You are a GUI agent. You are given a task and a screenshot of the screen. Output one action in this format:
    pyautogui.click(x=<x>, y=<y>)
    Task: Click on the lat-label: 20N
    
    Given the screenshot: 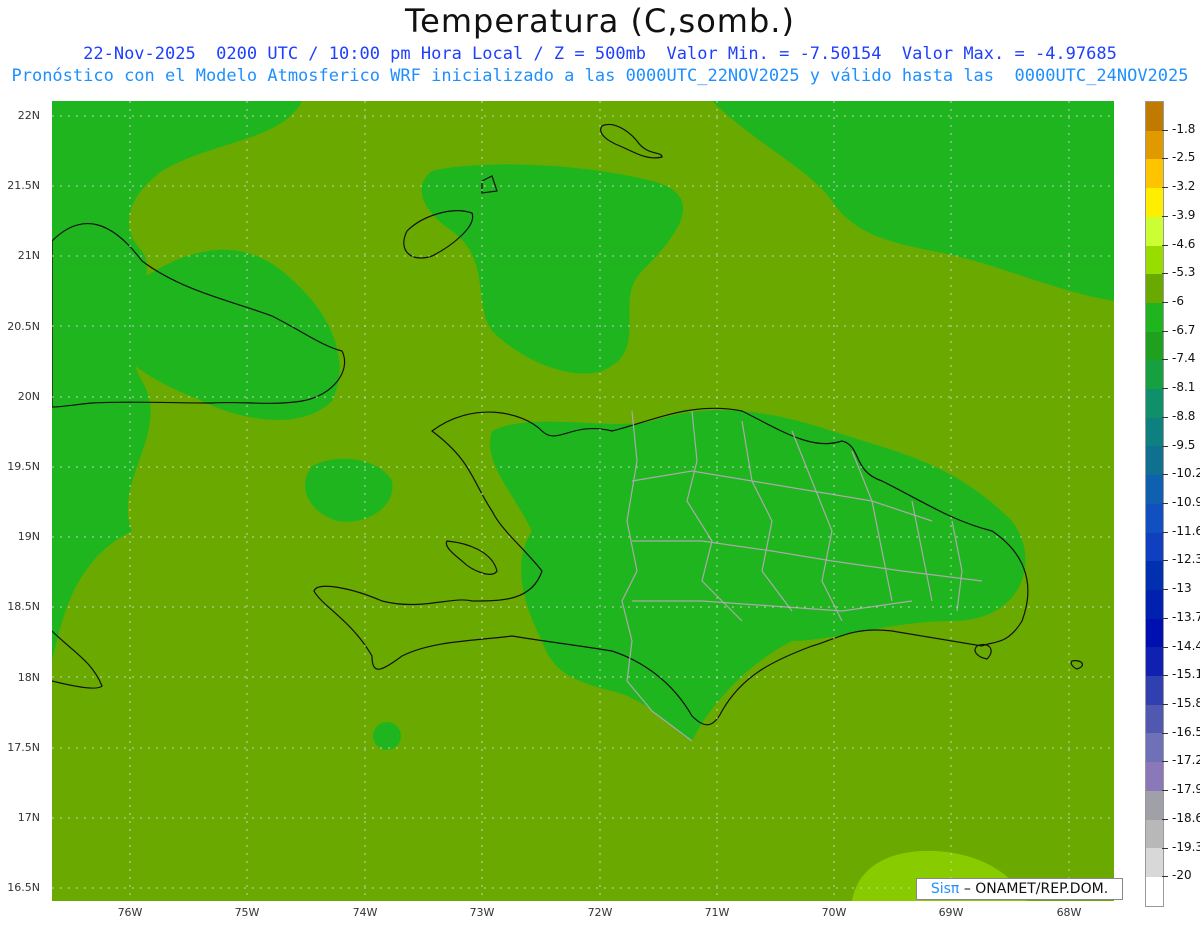 What is the action you would take?
    pyautogui.click(x=28, y=396)
    